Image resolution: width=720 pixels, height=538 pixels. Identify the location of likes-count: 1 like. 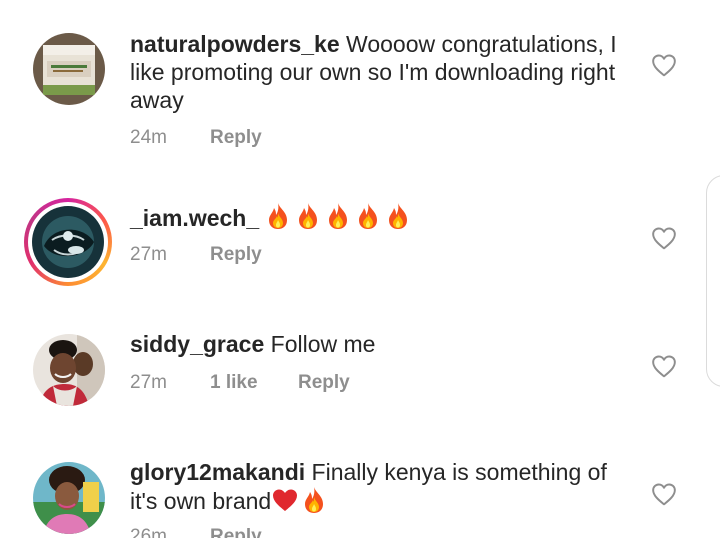
(254, 383).